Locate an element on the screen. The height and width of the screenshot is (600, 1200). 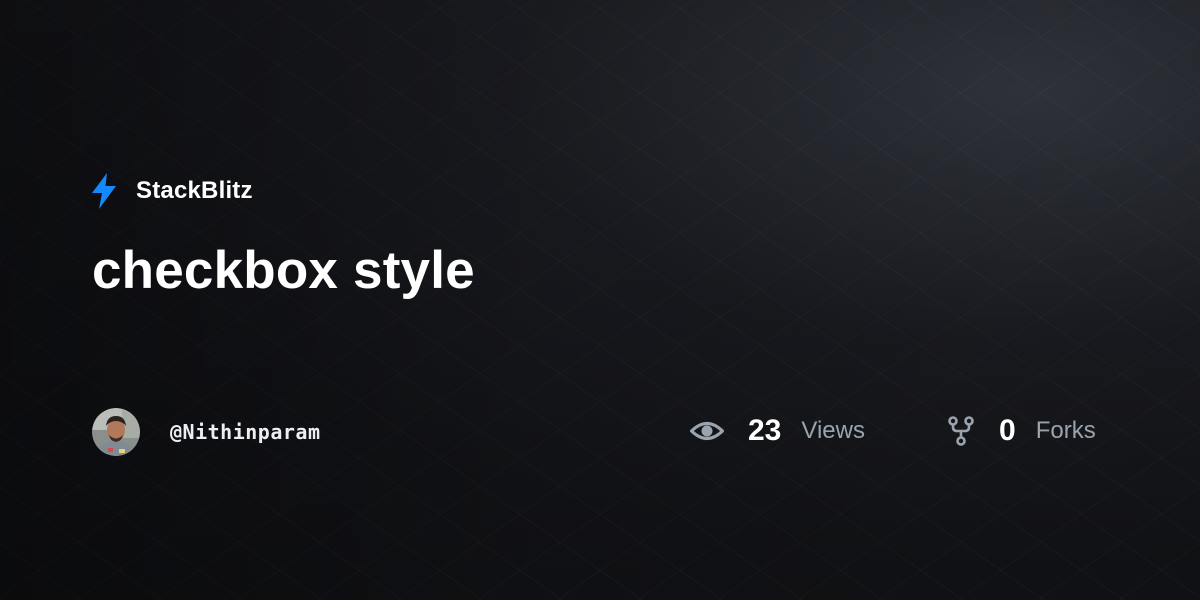
forks-label: Forks is located at coordinates (1065, 430).